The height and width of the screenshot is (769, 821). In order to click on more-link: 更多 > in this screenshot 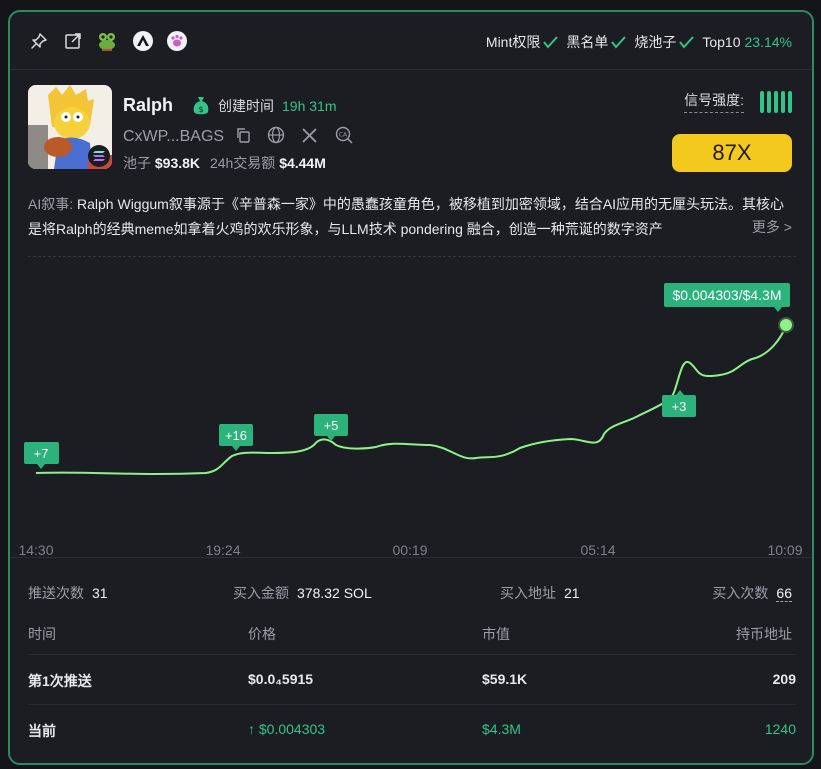, I will do `click(768, 227)`.